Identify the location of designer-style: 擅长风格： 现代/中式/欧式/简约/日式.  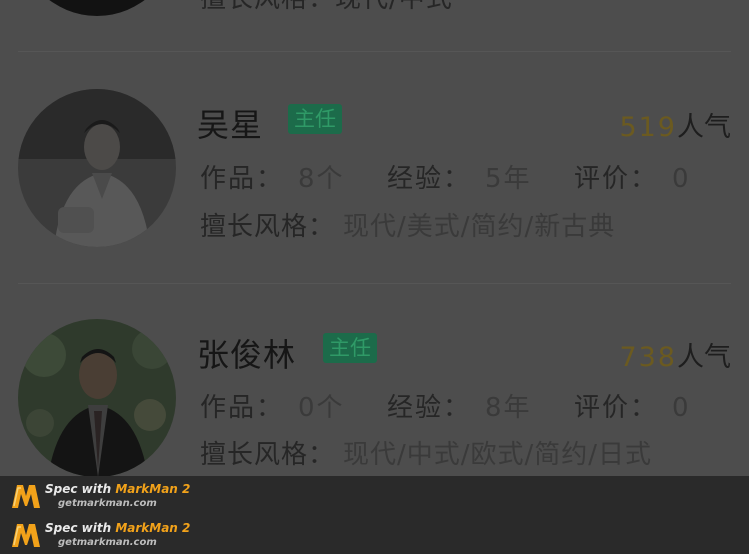
(426, 452).